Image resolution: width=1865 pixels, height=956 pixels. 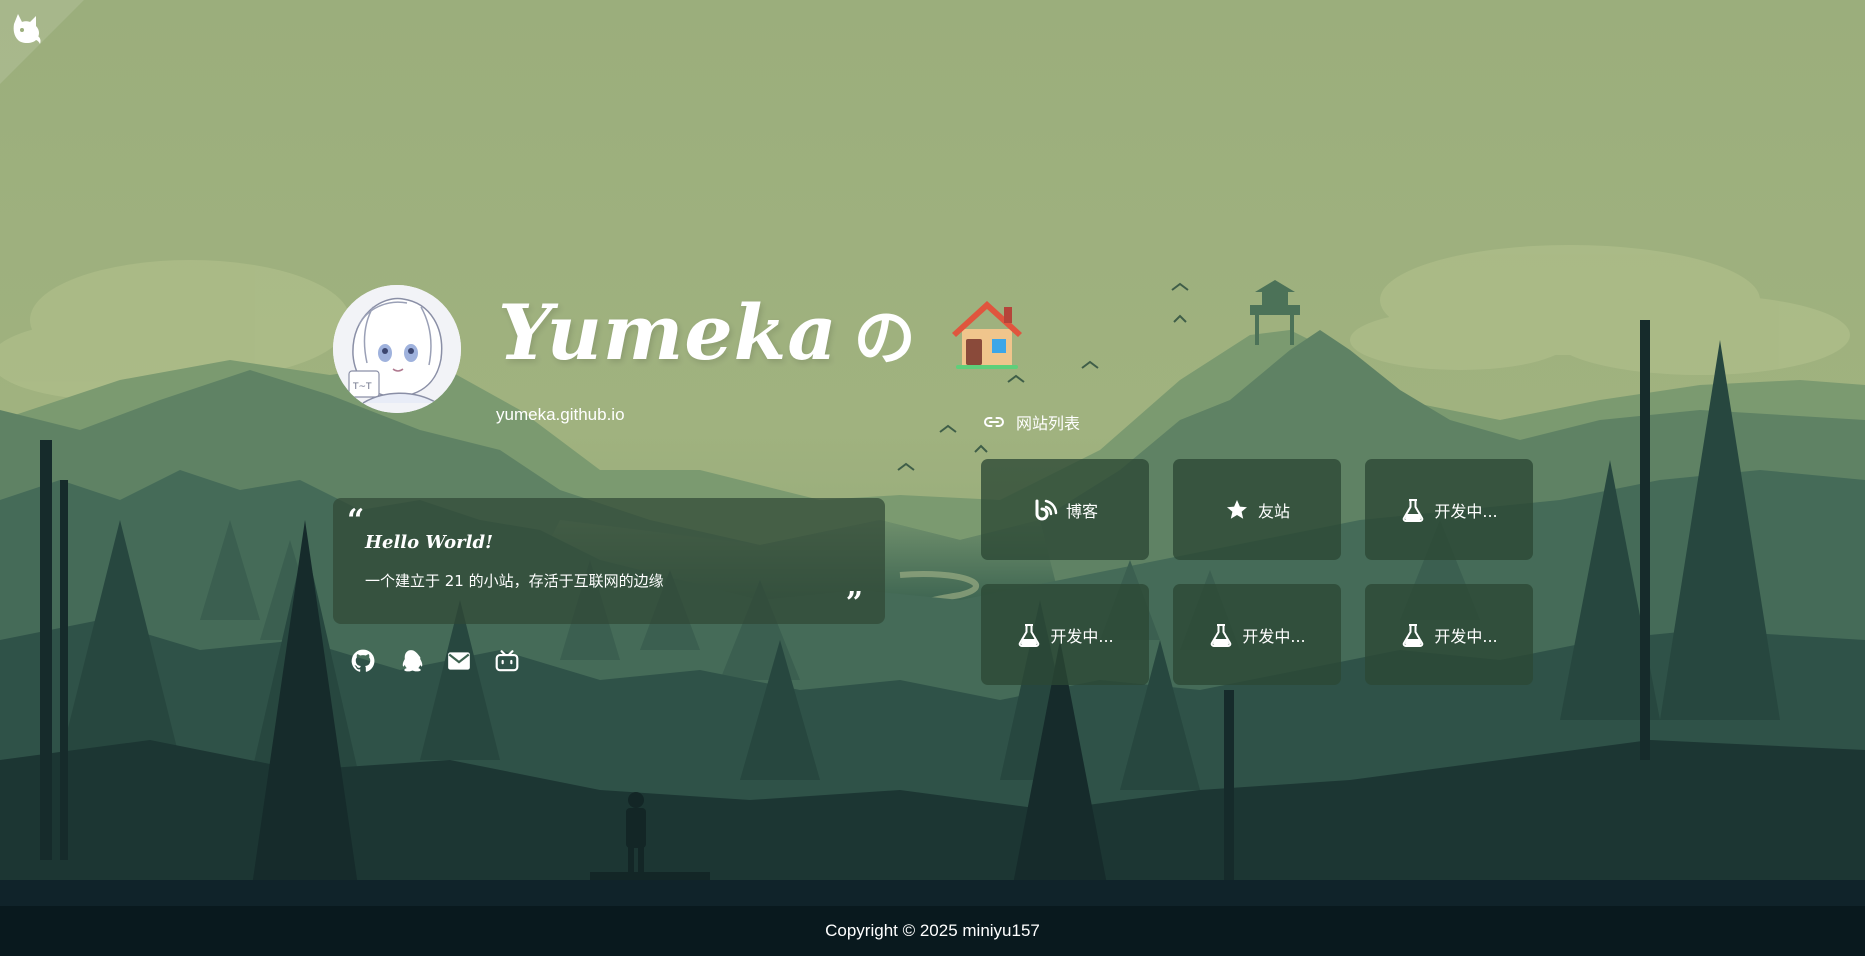 What do you see at coordinates (668, 332) in the screenshot?
I see `site-title-name: Yumeka` at bounding box center [668, 332].